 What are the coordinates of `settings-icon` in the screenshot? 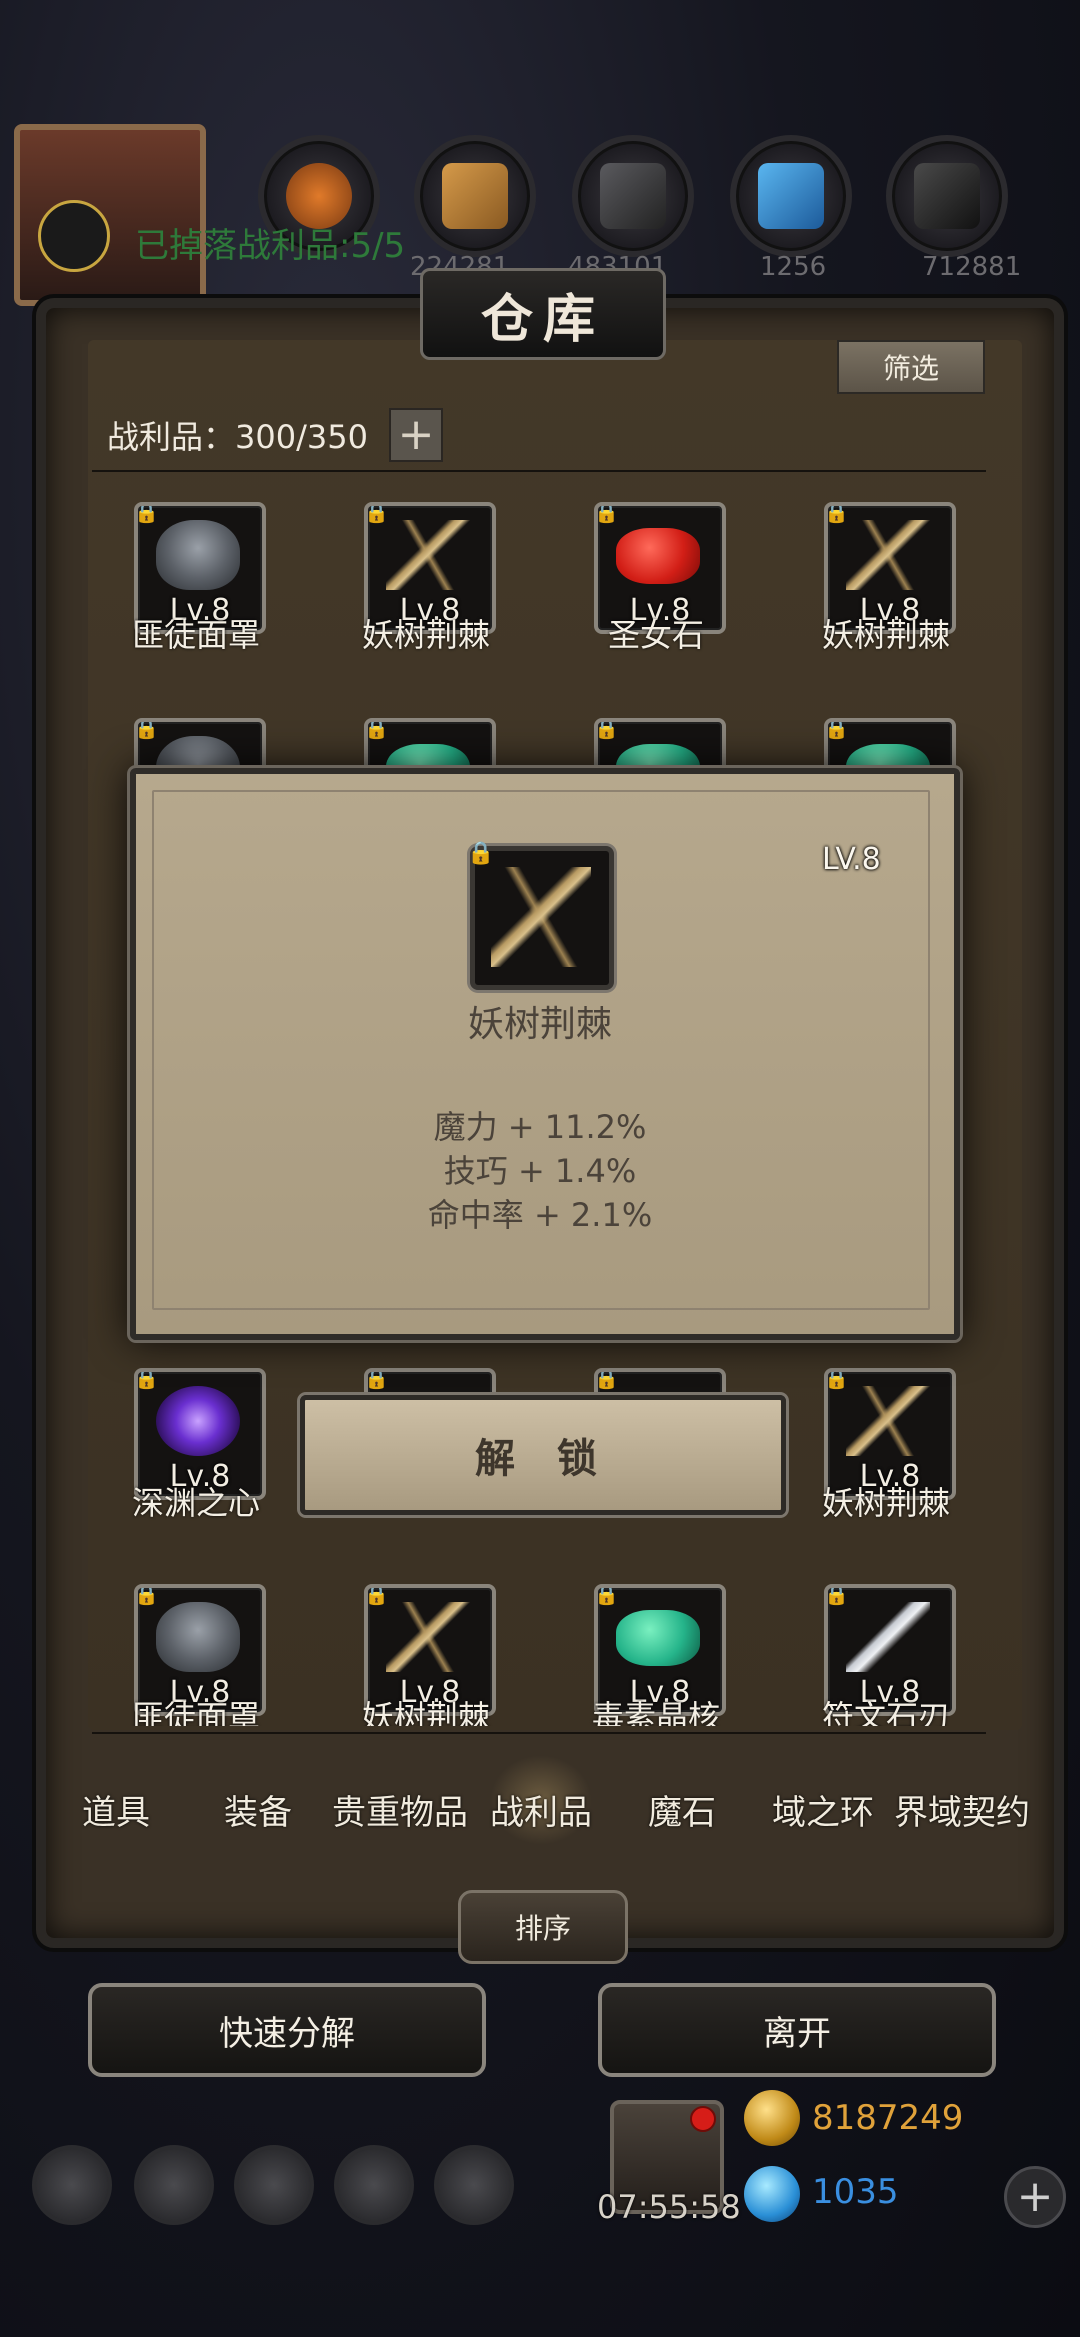 It's located at (72, 2185).